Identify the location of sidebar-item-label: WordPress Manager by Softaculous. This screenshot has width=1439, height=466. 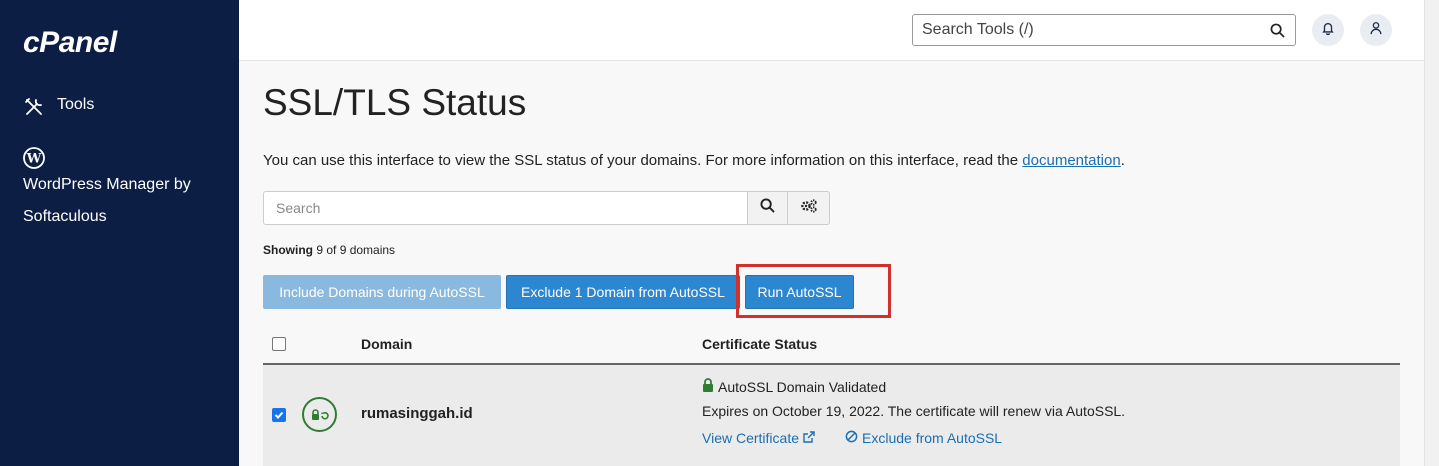
(107, 200).